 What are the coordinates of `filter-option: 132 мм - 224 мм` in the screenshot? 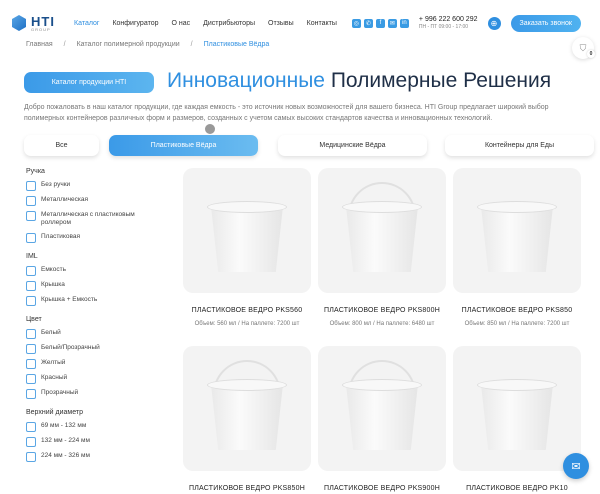 It's located at (96, 441).